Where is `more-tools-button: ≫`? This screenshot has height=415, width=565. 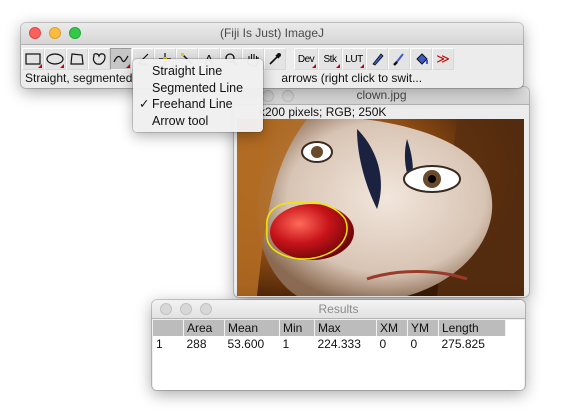
more-tools-button: ≫ is located at coordinates (443, 59).